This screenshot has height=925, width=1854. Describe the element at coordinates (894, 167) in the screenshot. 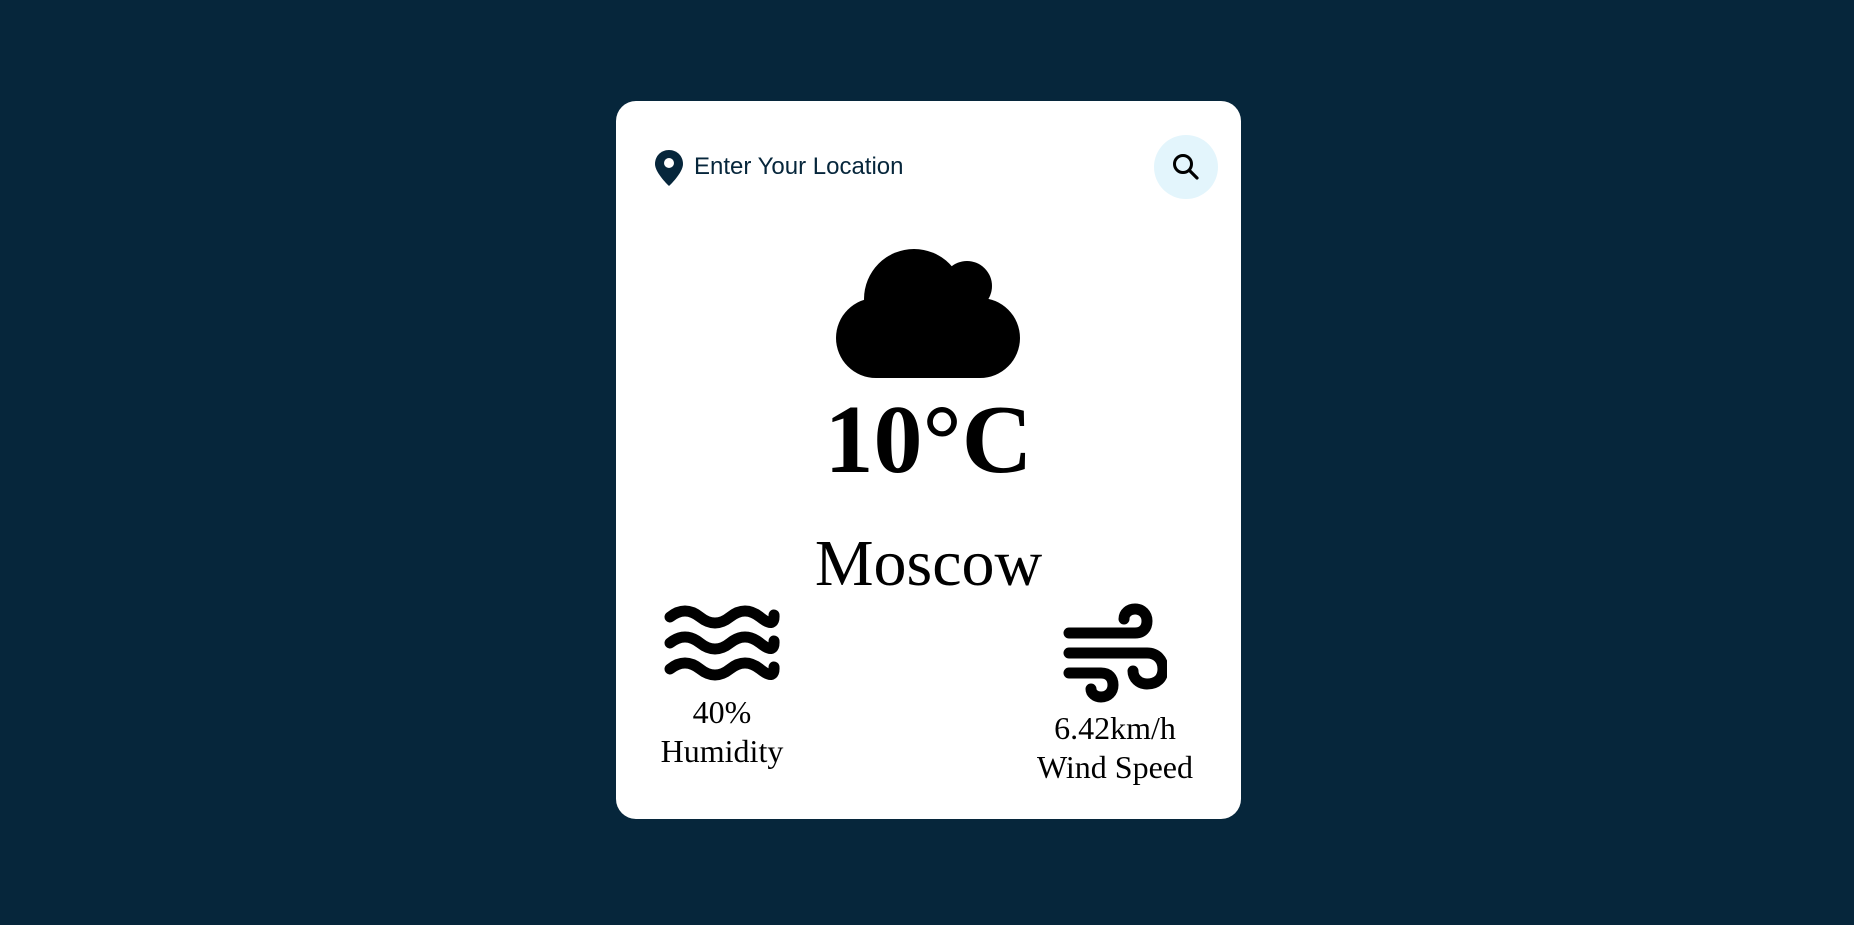

I see `location-input` at that location.